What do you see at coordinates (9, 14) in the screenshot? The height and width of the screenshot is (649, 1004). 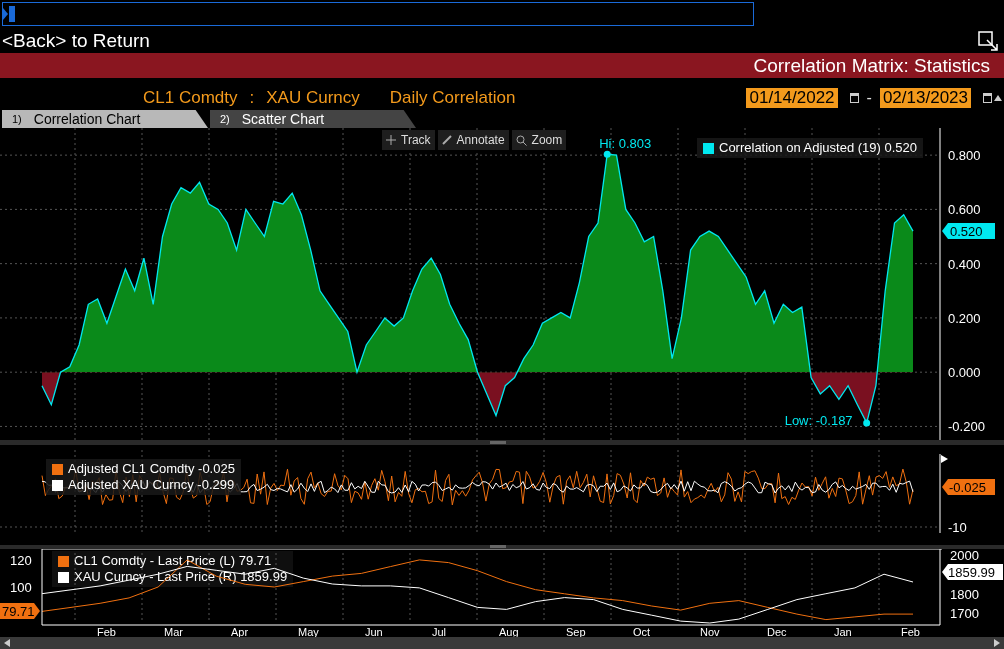 I see `cursor-icon` at bounding box center [9, 14].